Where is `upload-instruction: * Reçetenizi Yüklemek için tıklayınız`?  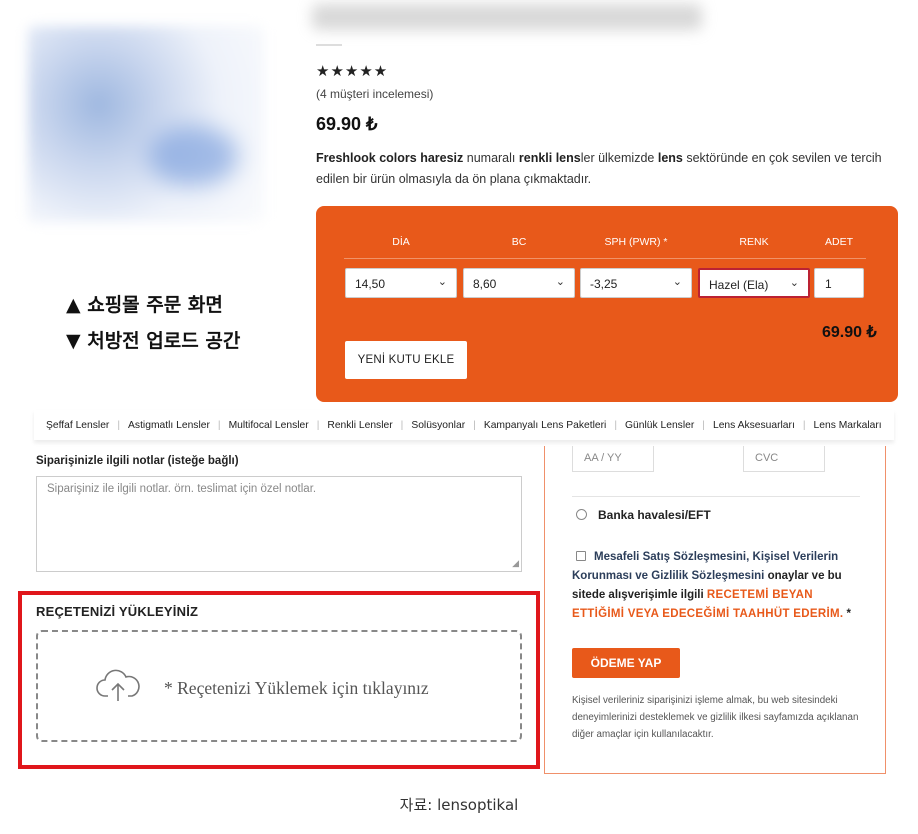 upload-instruction: * Reçetenizi Yüklemek için tıklayınız is located at coordinates (296, 688).